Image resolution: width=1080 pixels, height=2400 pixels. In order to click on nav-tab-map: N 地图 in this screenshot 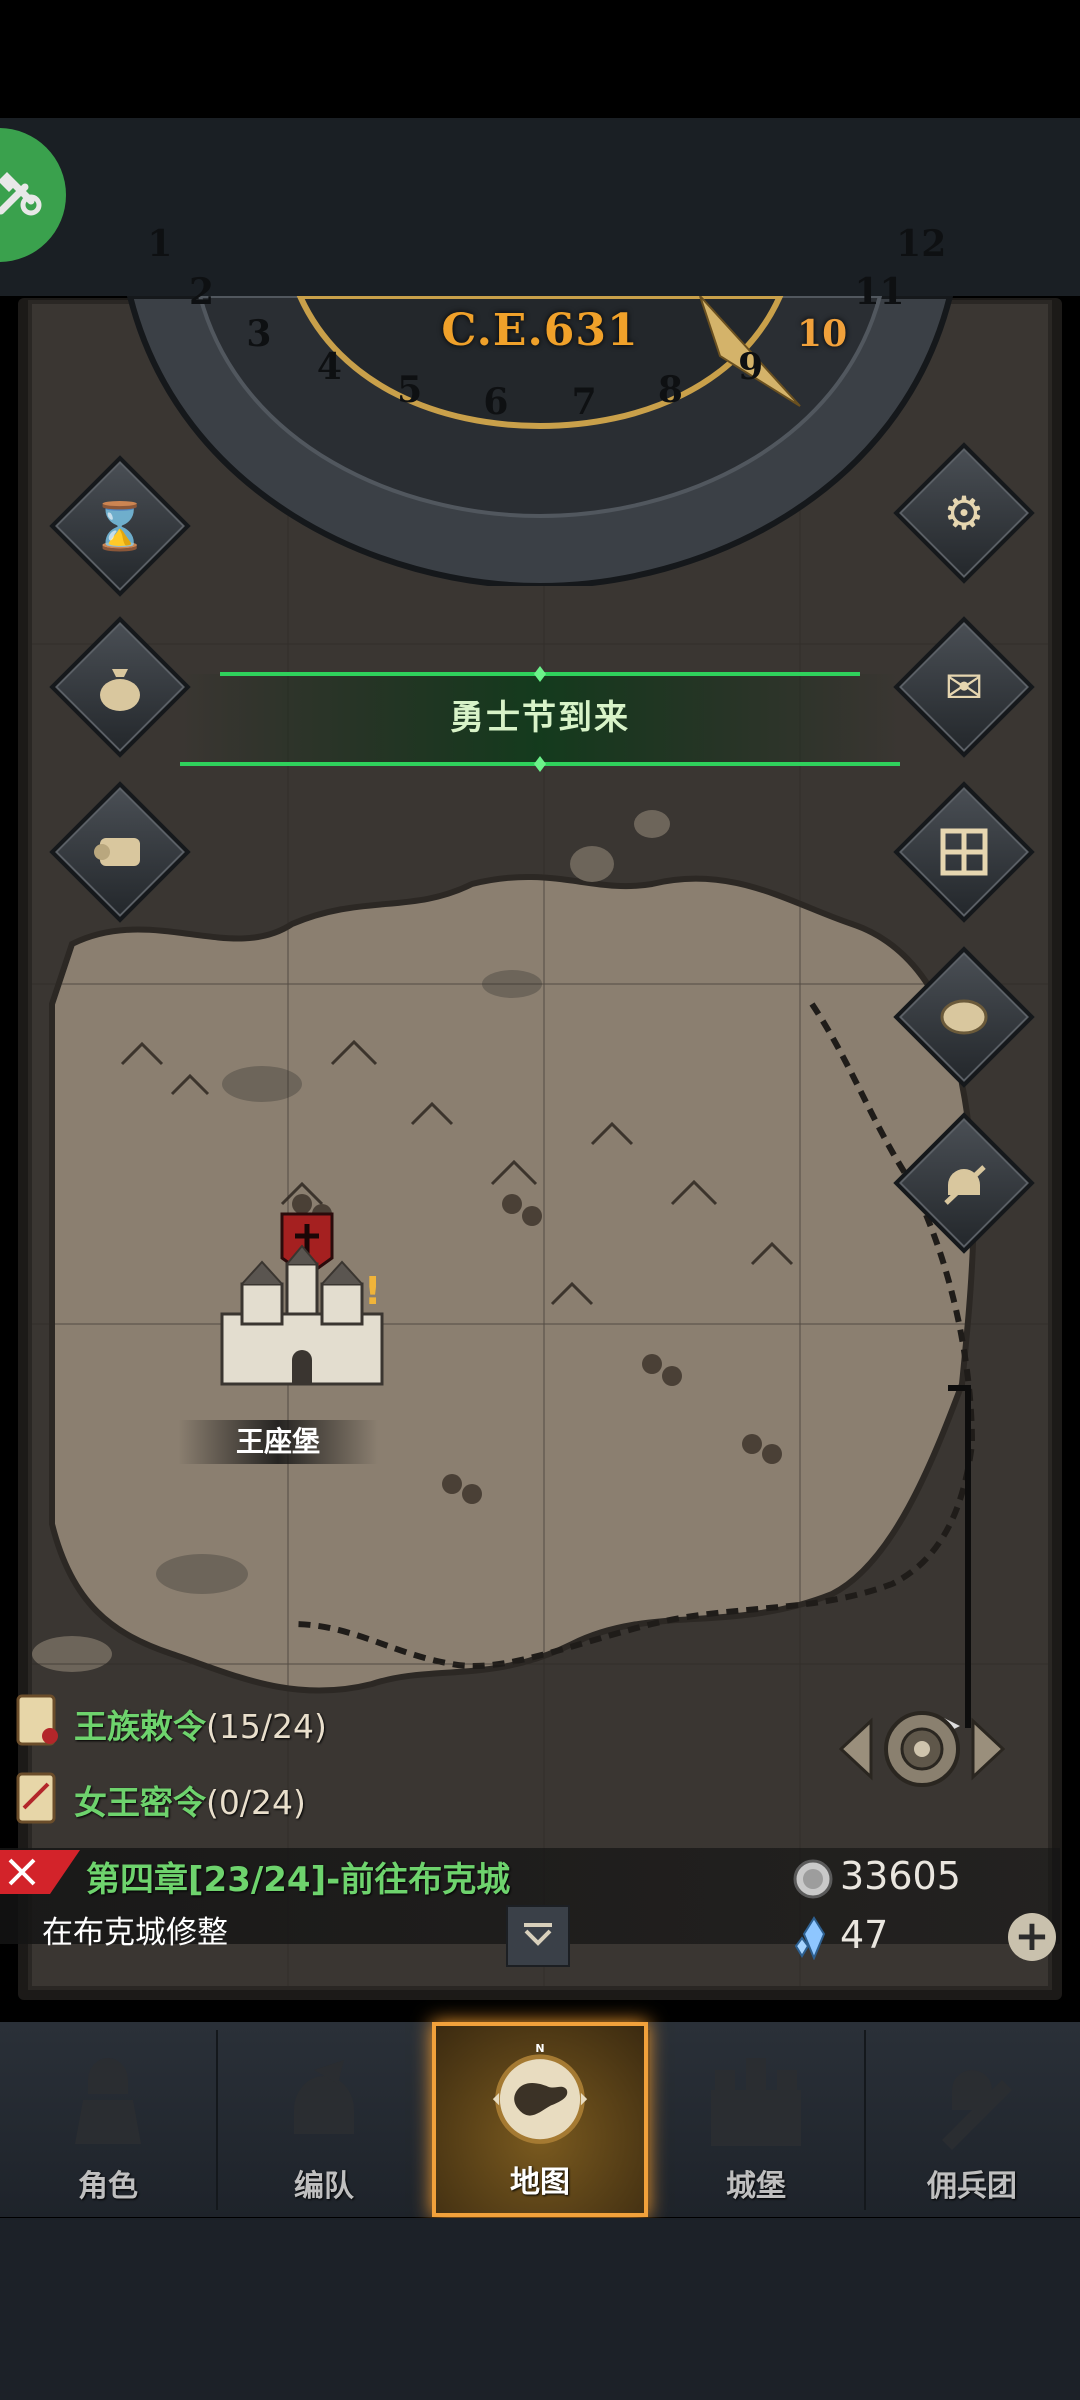, I will do `click(540, 2119)`.